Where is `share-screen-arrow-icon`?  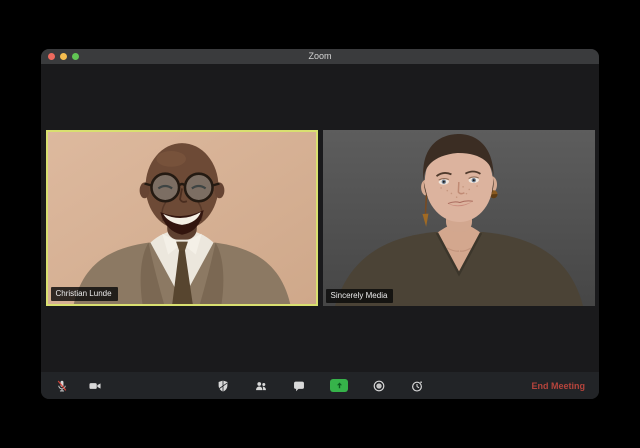
share-screen-arrow-icon is located at coordinates (339, 385).